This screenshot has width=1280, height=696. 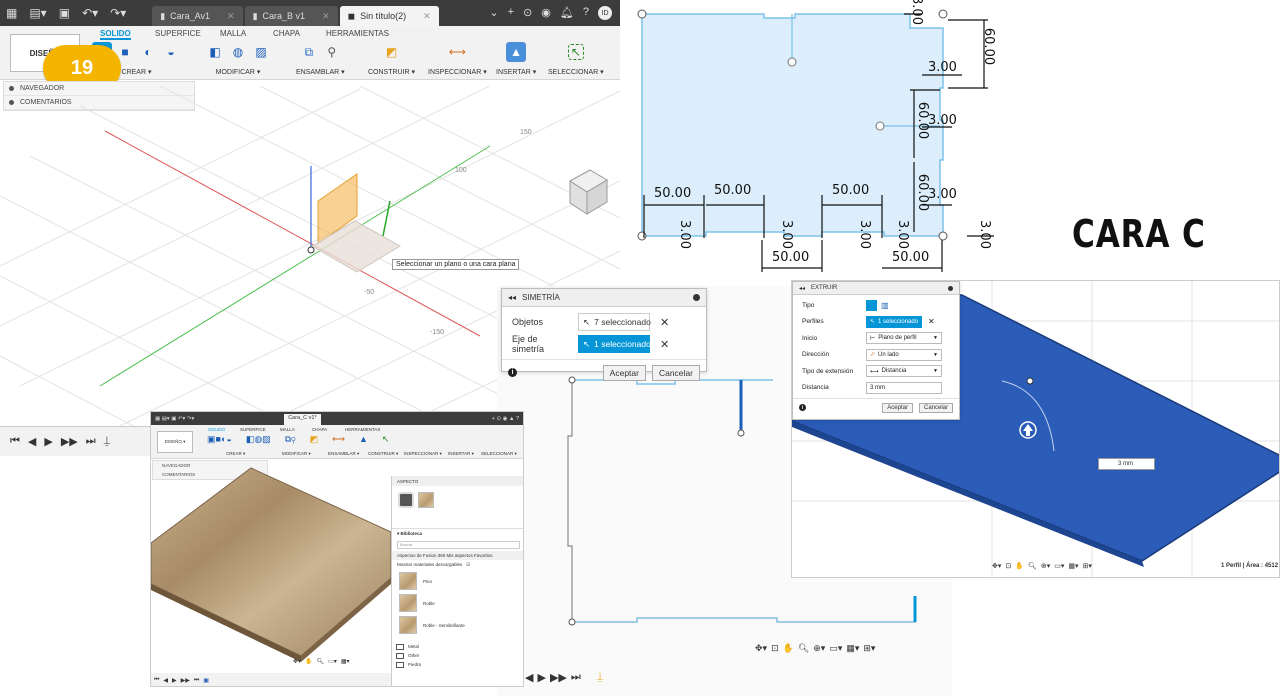 I want to click on select-icon: ↖, so click(x=575, y=52).